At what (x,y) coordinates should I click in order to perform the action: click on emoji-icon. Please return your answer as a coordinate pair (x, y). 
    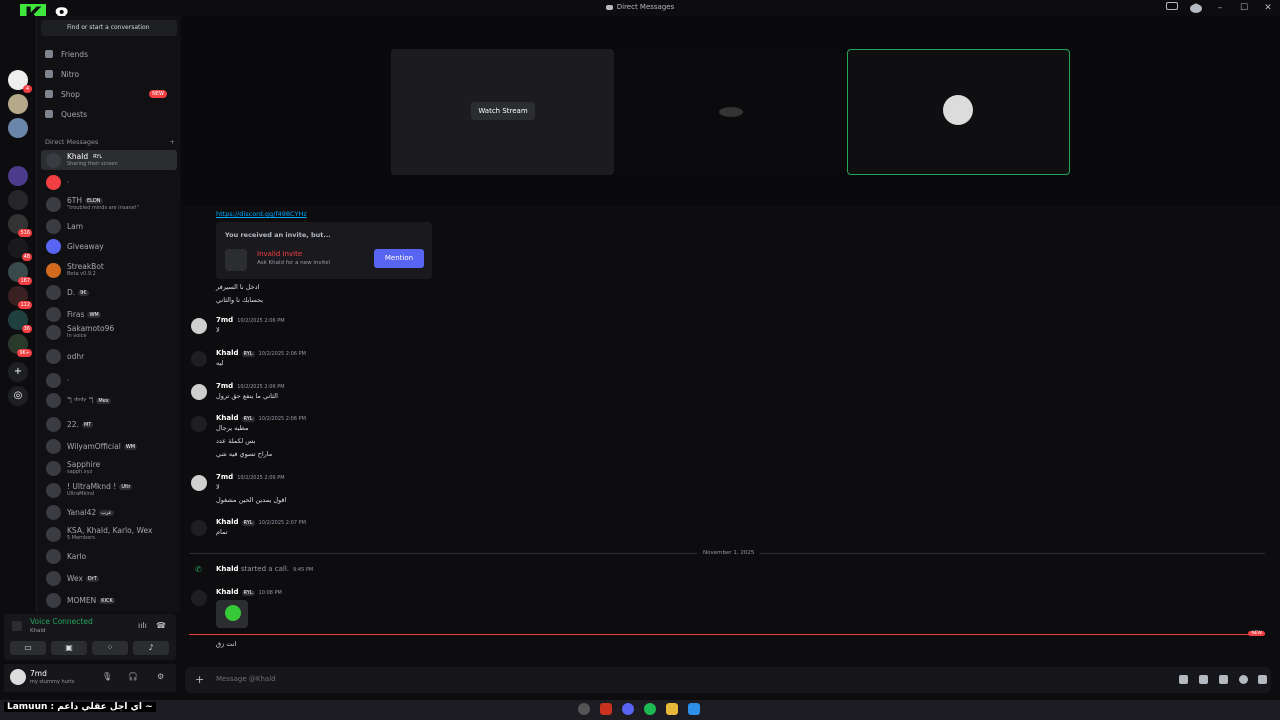
    Looking at the image, I should click on (1243, 679).